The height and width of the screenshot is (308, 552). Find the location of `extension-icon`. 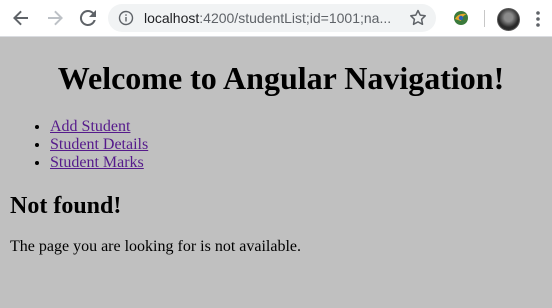

extension-icon is located at coordinates (461, 18).